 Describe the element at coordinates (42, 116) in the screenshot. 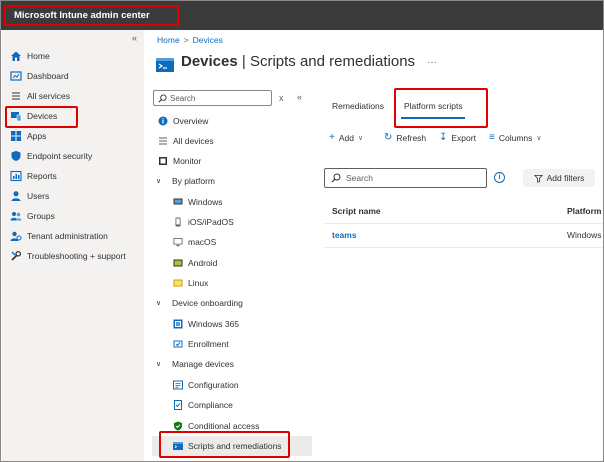

I see `nav-item-label: Devices` at that location.